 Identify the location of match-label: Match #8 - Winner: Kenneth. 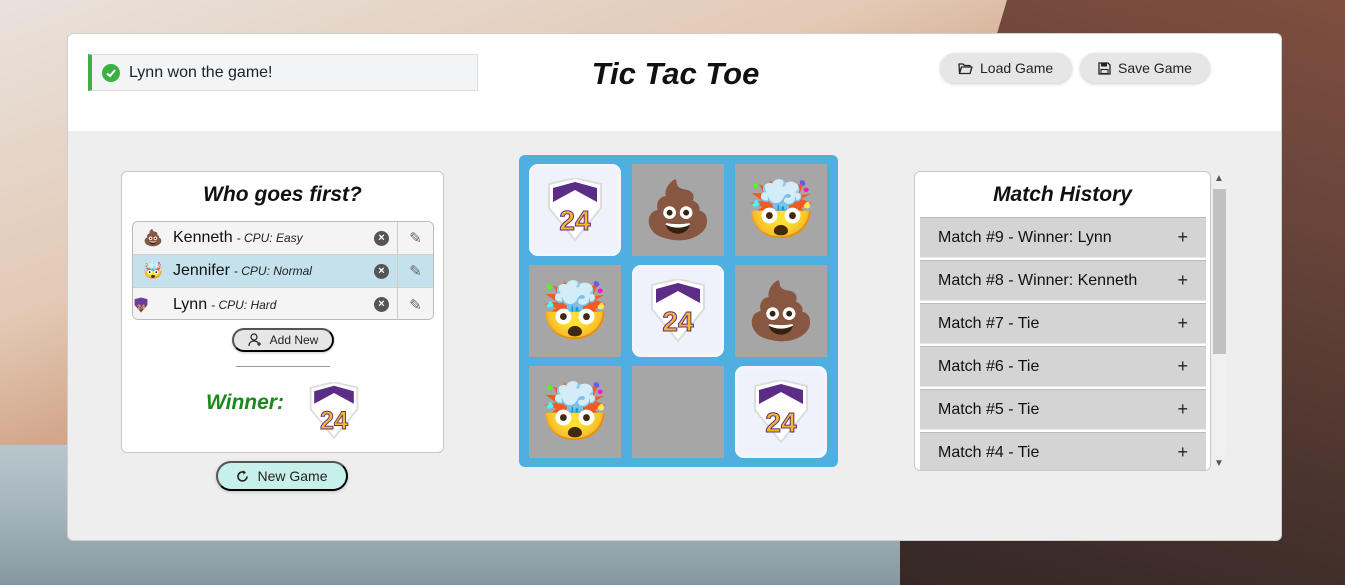
(1038, 280).